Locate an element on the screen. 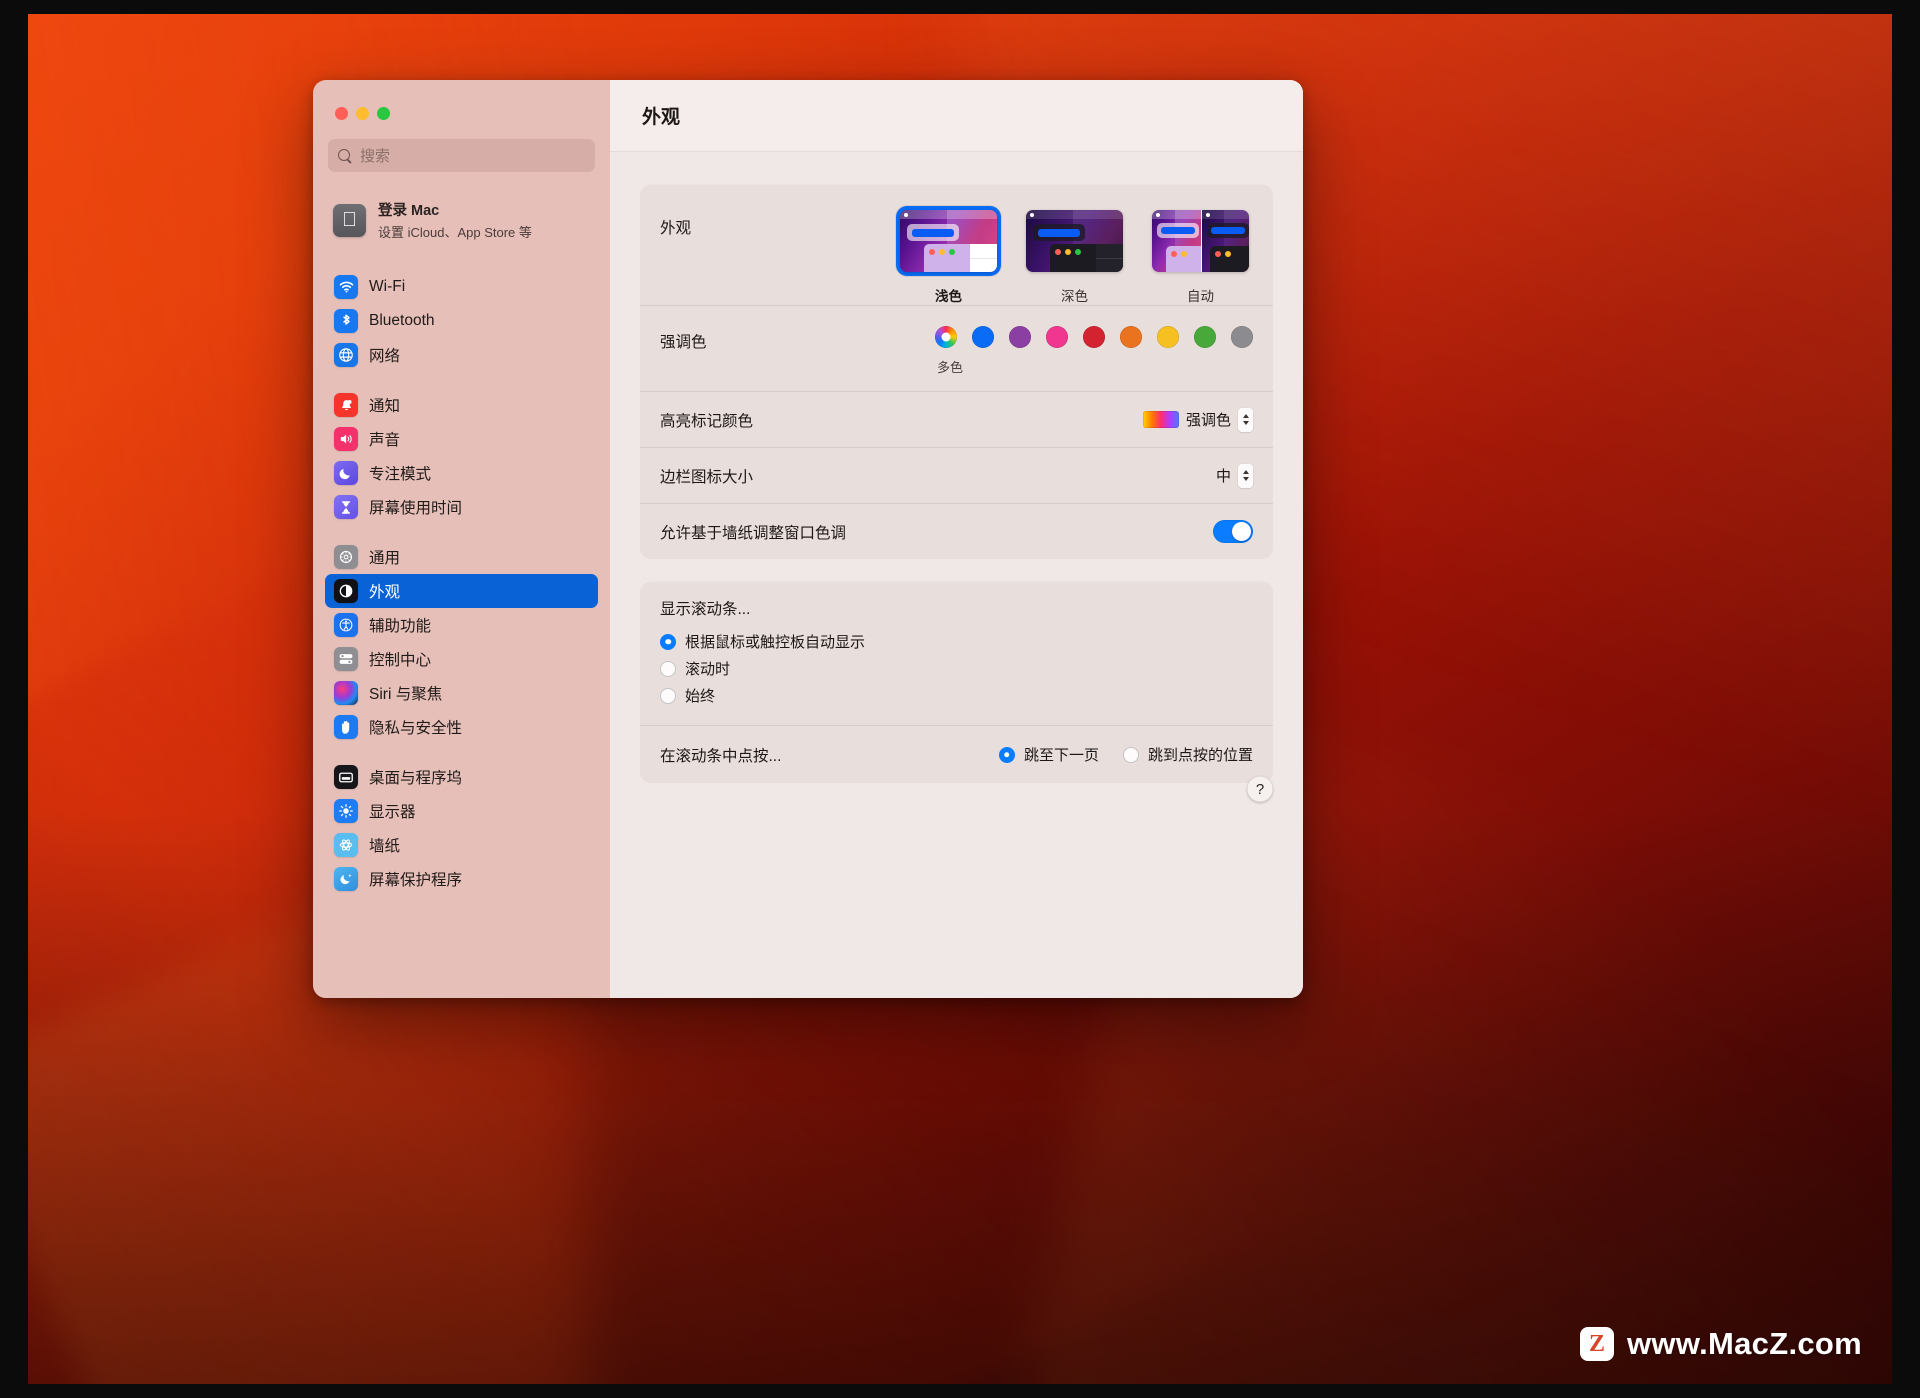  desktop-dock-icon is located at coordinates (346, 777).